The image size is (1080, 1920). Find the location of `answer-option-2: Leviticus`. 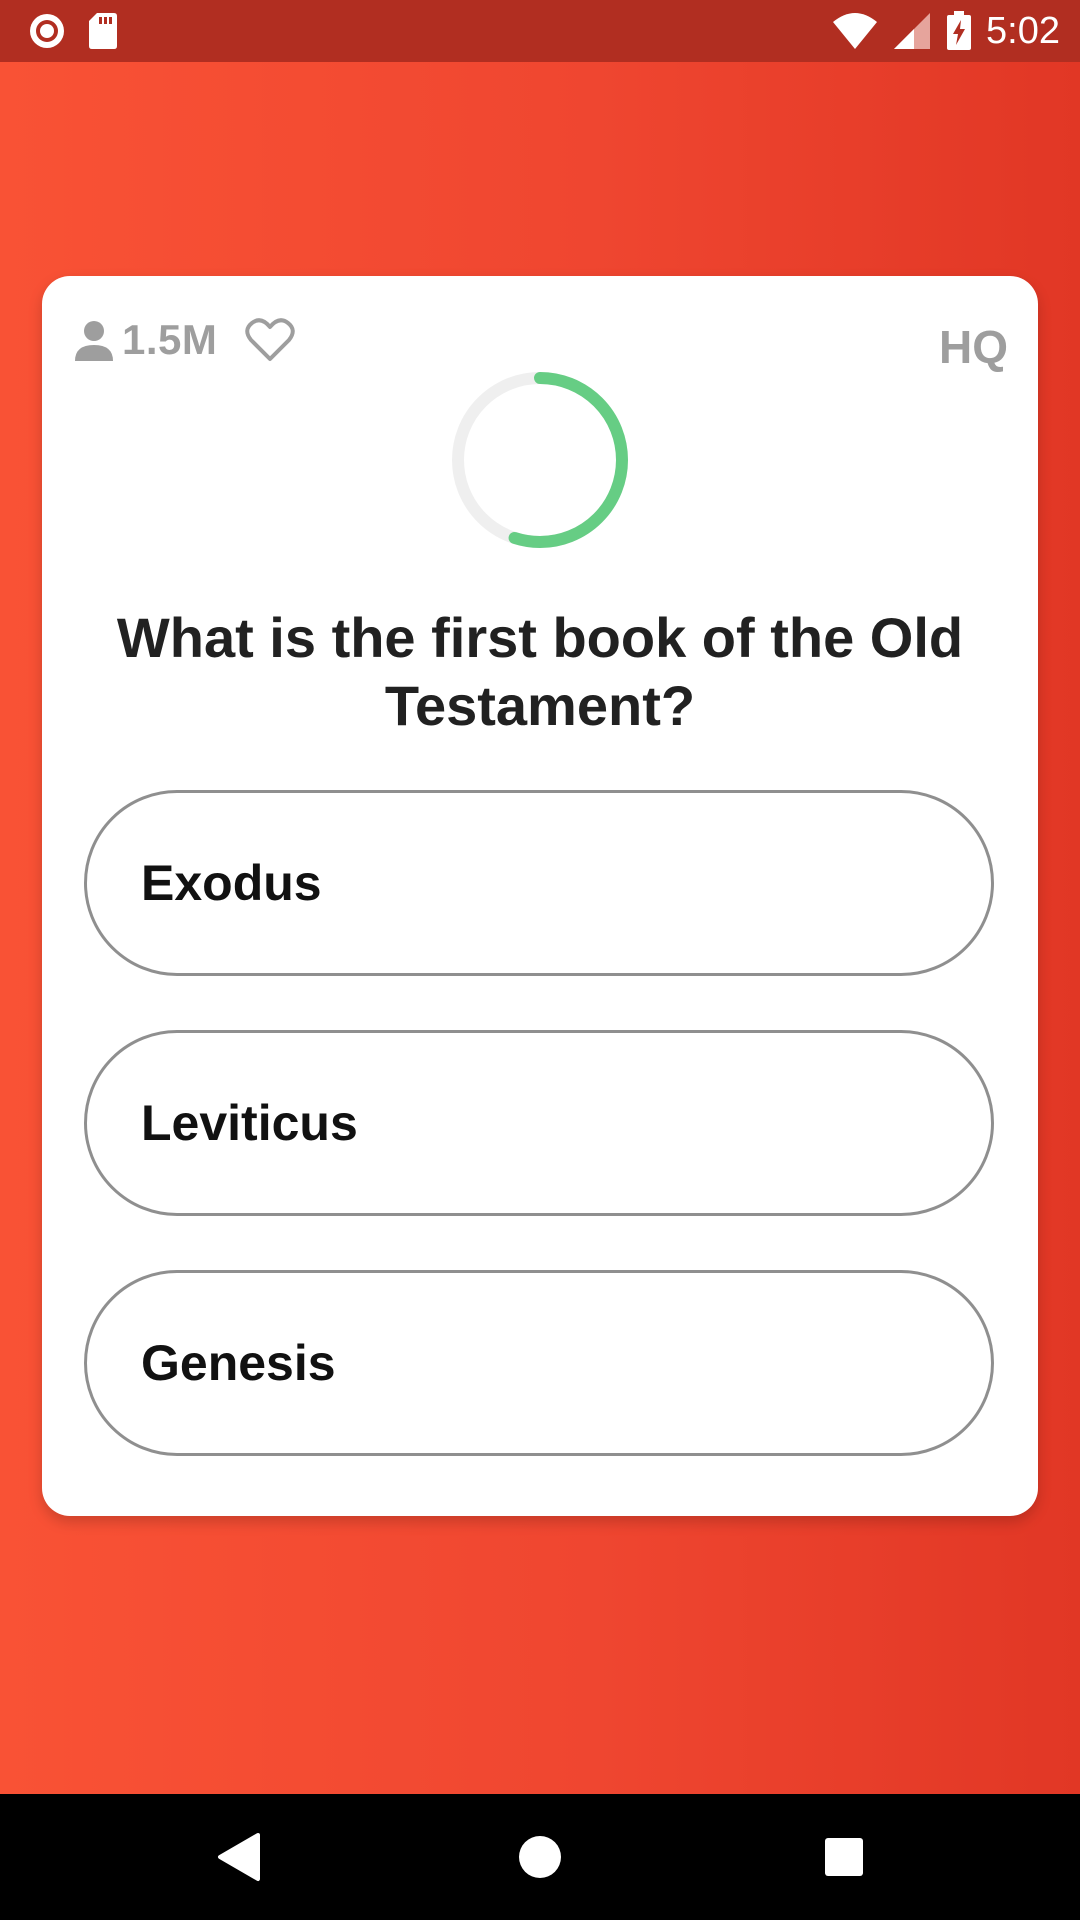

answer-option-2: Leviticus is located at coordinates (539, 1123).